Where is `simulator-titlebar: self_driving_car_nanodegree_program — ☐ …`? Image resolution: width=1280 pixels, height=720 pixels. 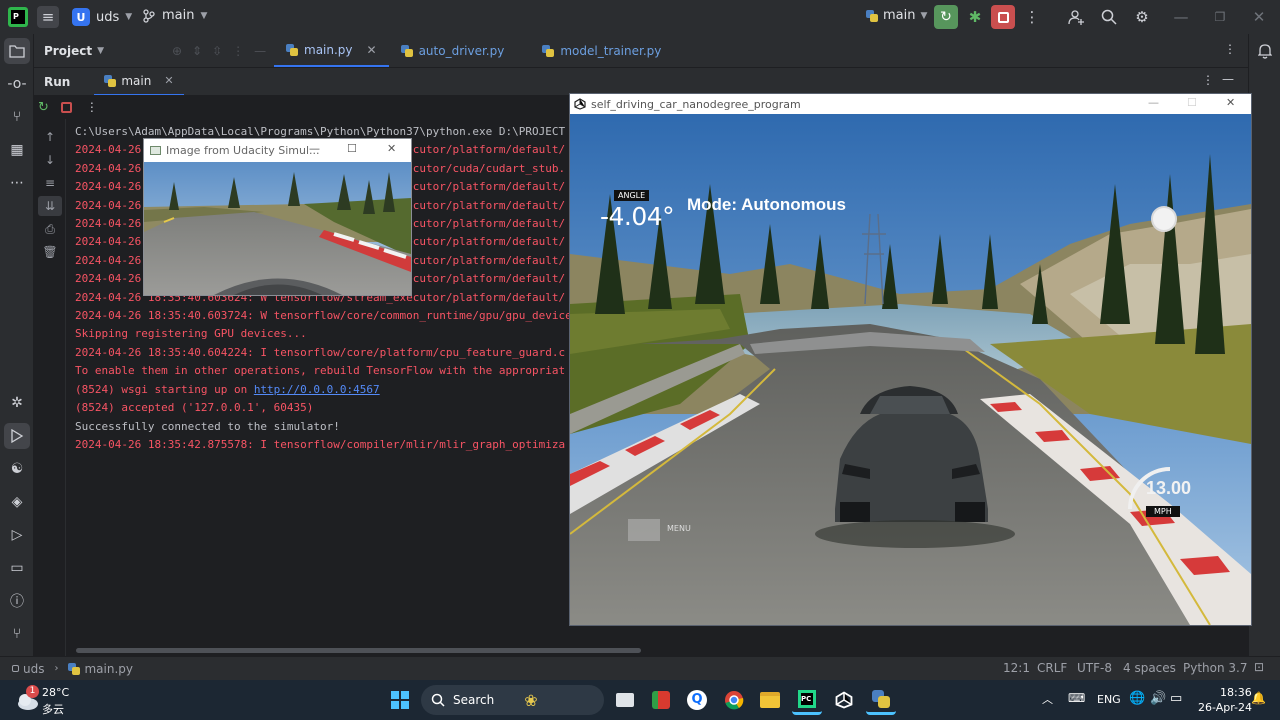
simulator-titlebar: self_driving_car_nanodegree_program — ☐ … is located at coordinates (910, 104).